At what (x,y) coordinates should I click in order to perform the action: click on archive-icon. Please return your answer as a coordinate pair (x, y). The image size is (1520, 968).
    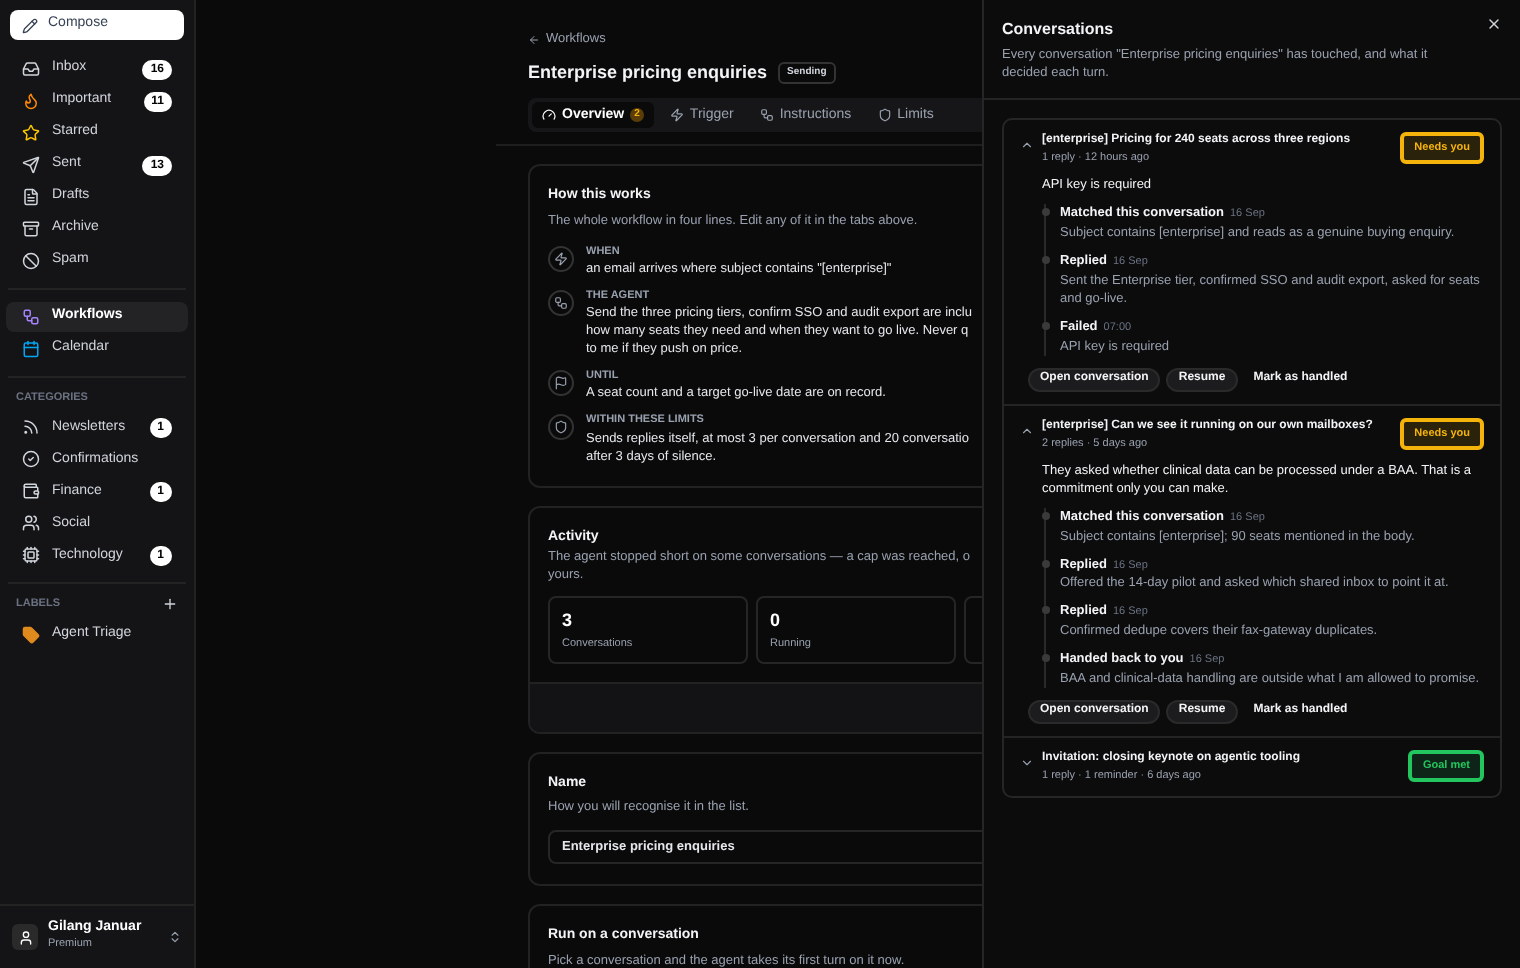
    Looking at the image, I should click on (31, 229).